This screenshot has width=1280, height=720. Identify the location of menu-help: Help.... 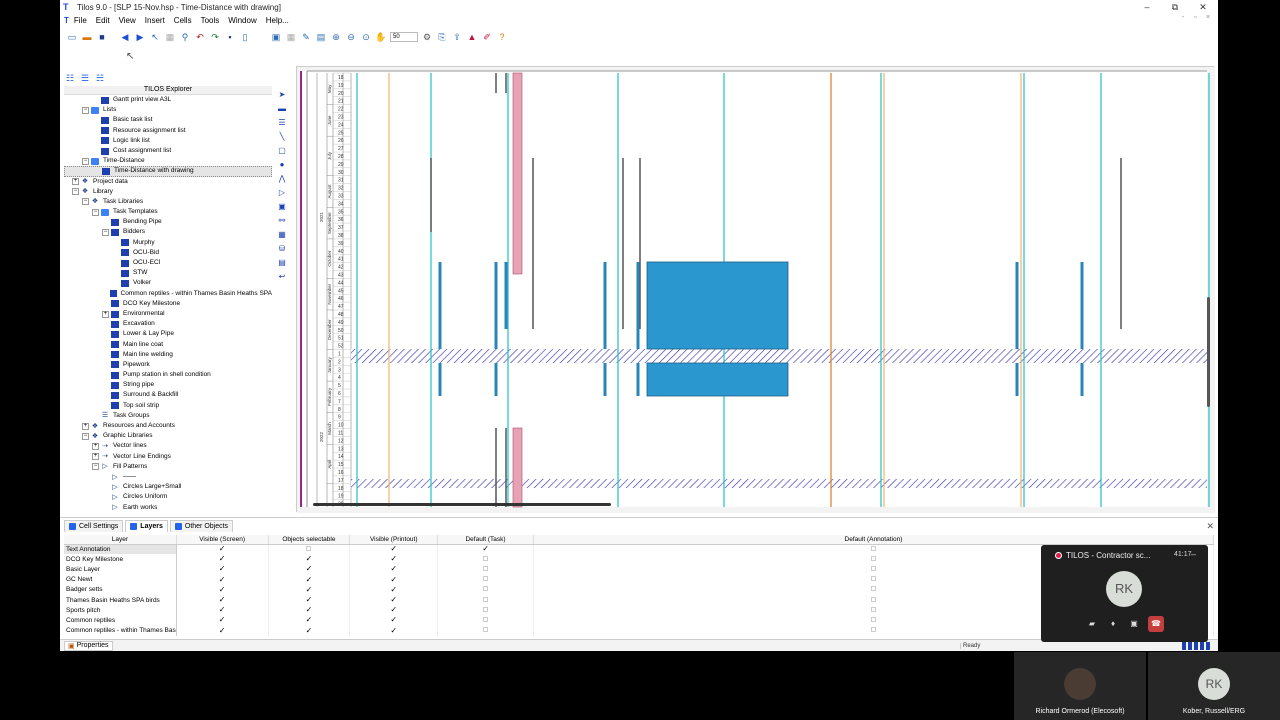
(277, 20).